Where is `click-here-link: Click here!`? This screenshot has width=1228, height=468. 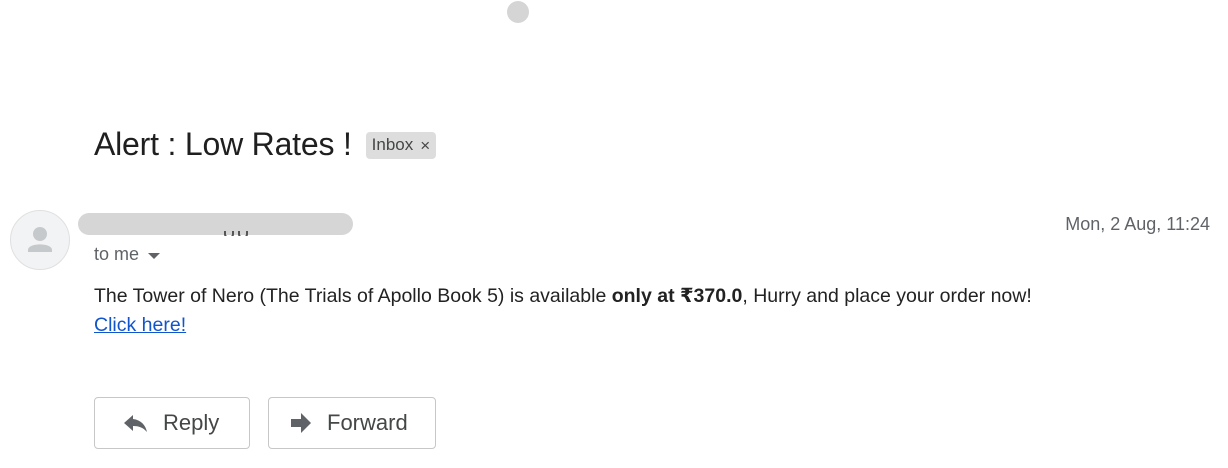
click-here-link: Click here! is located at coordinates (140, 325).